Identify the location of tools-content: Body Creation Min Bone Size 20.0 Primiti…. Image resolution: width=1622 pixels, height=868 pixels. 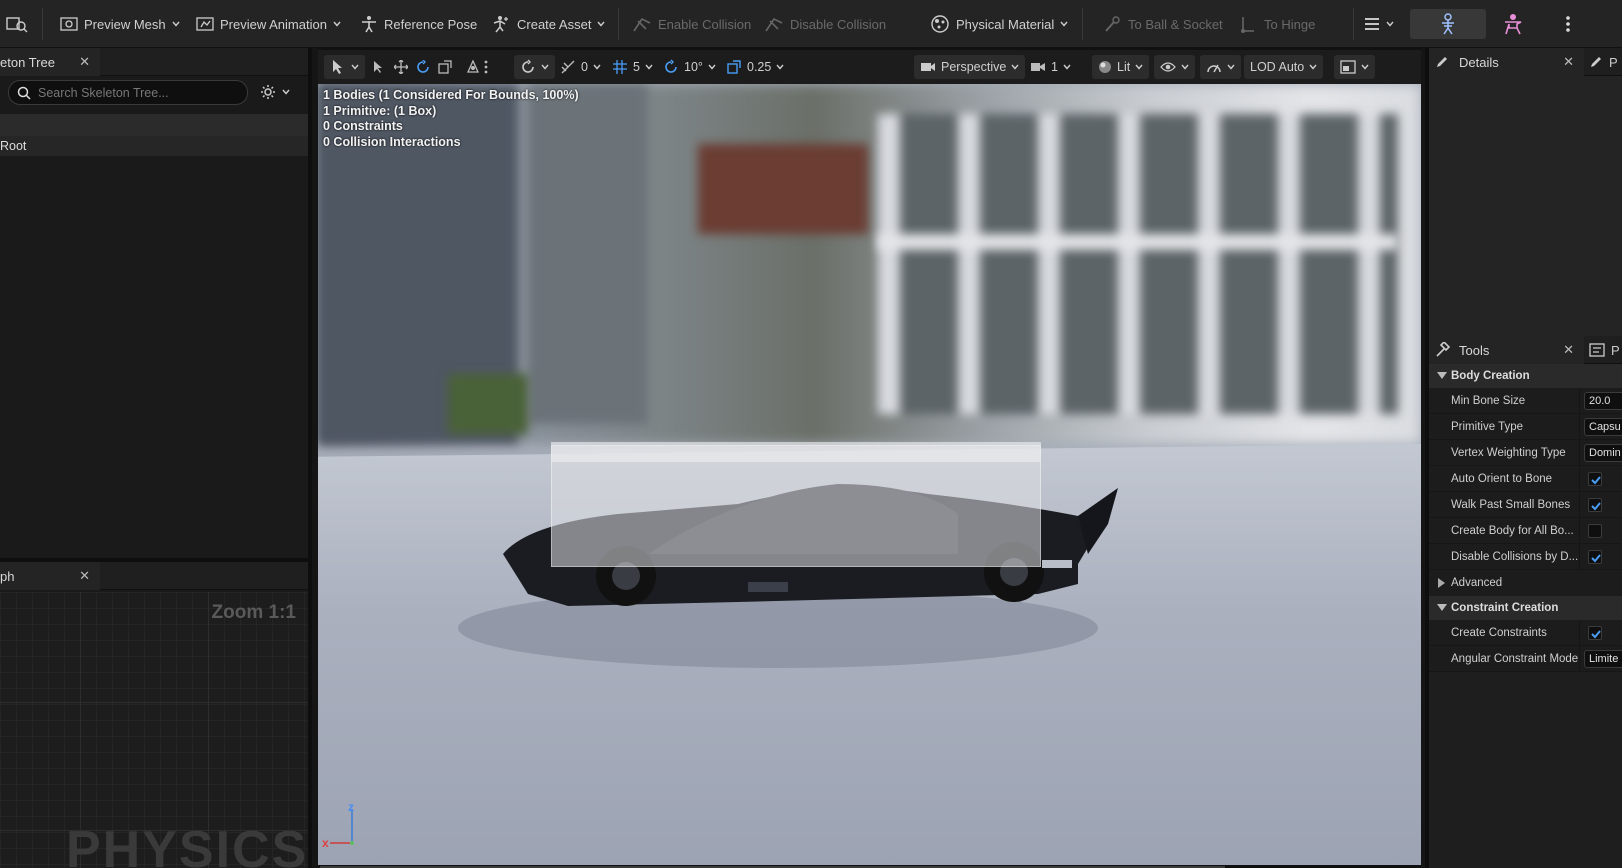
(1525, 616).